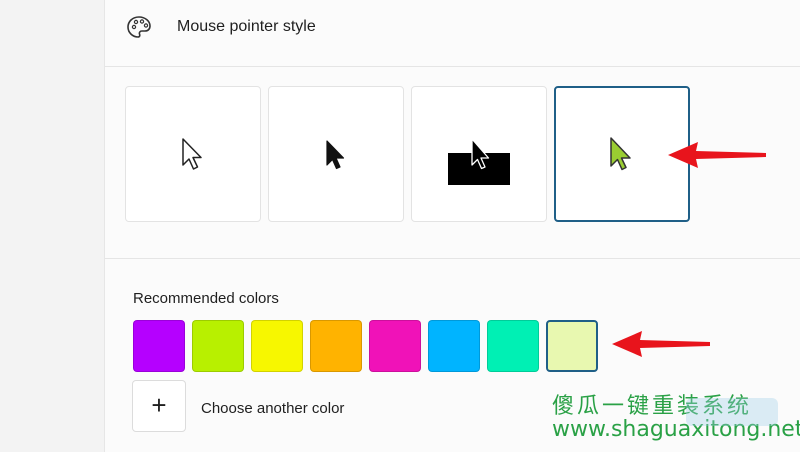 The image size is (800, 452). I want to click on color-swatch-magenta, so click(395, 346).